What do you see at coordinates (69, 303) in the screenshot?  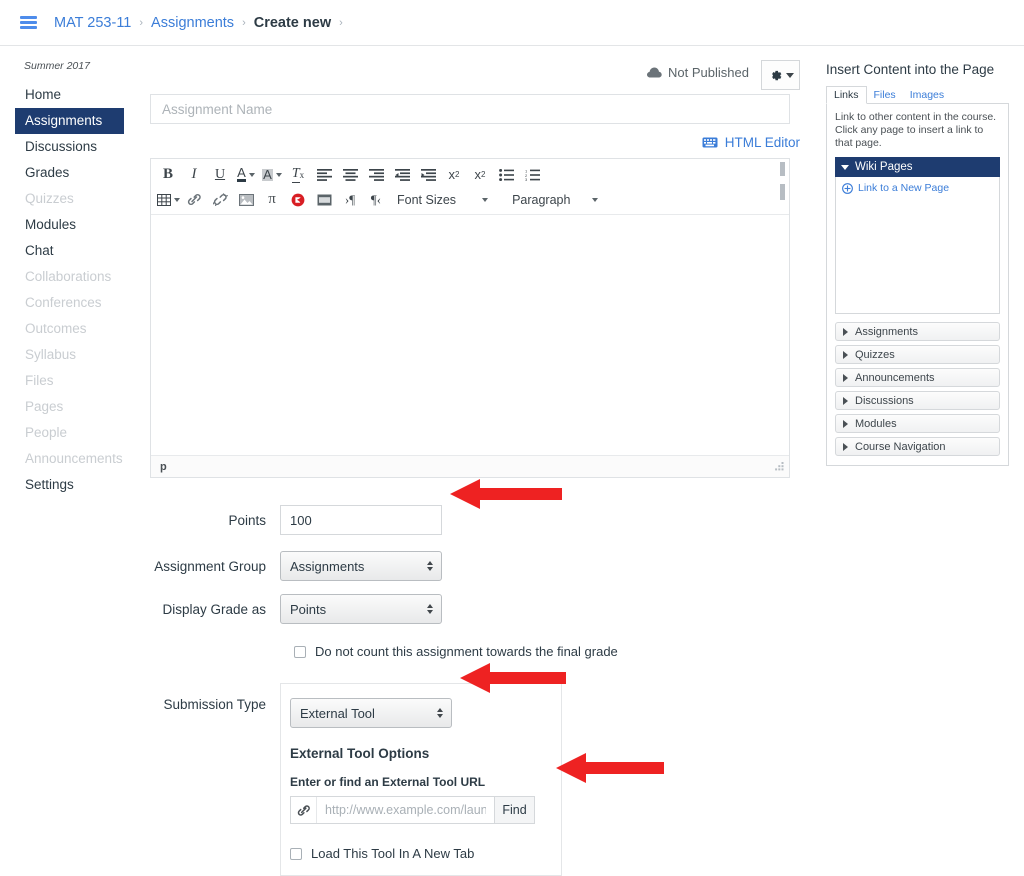 I see `sidebar-item-conferences: Conferences` at bounding box center [69, 303].